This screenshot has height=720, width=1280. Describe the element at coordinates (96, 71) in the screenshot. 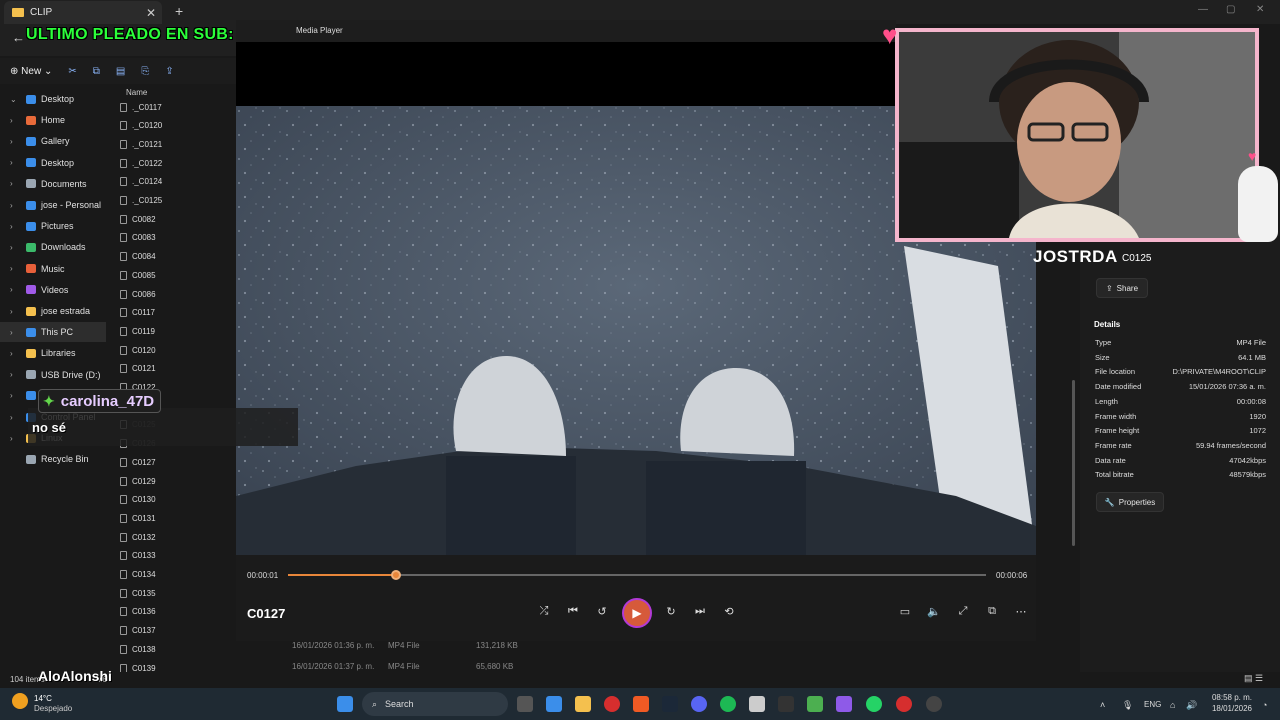

I see `copy-icon: ⧉` at that location.